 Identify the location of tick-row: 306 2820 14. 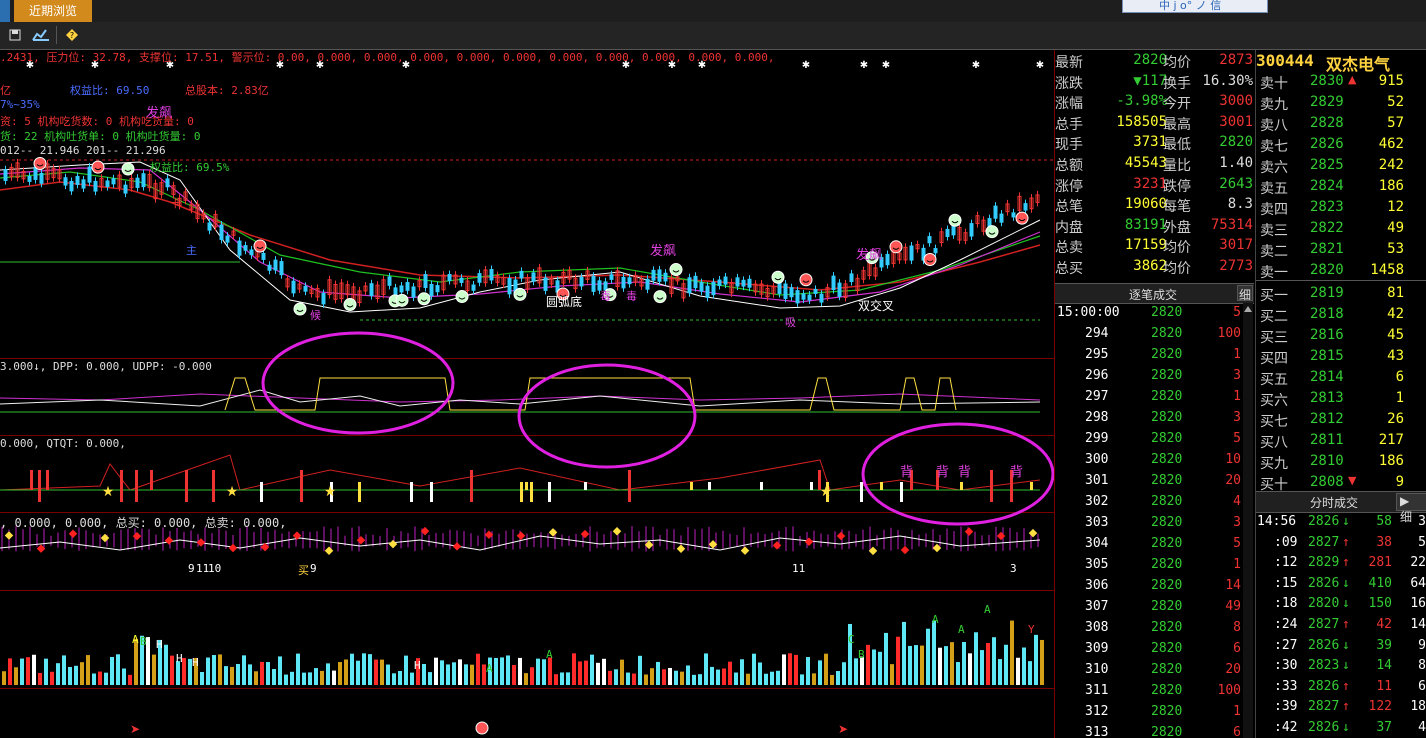
(1154, 586).